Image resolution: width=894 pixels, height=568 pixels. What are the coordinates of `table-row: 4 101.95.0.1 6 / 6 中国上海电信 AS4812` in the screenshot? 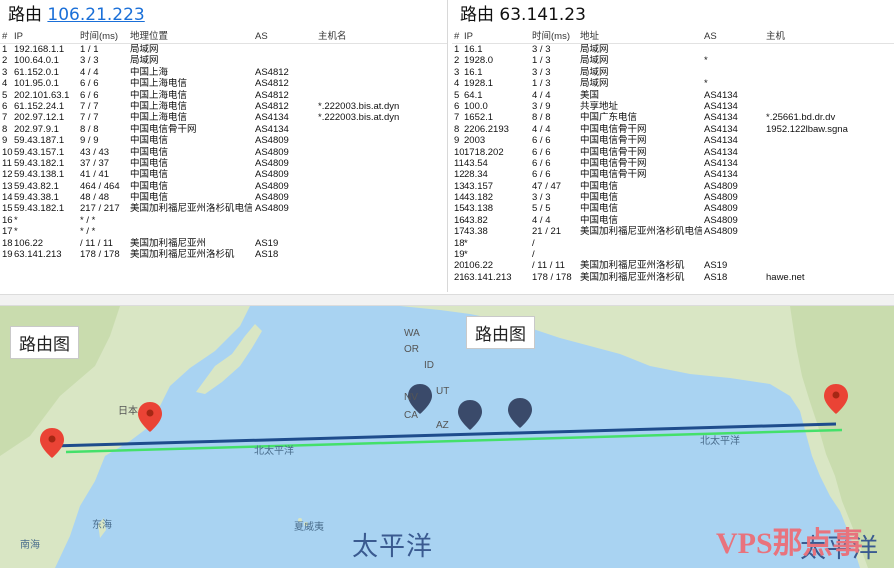 It's located at (223, 83).